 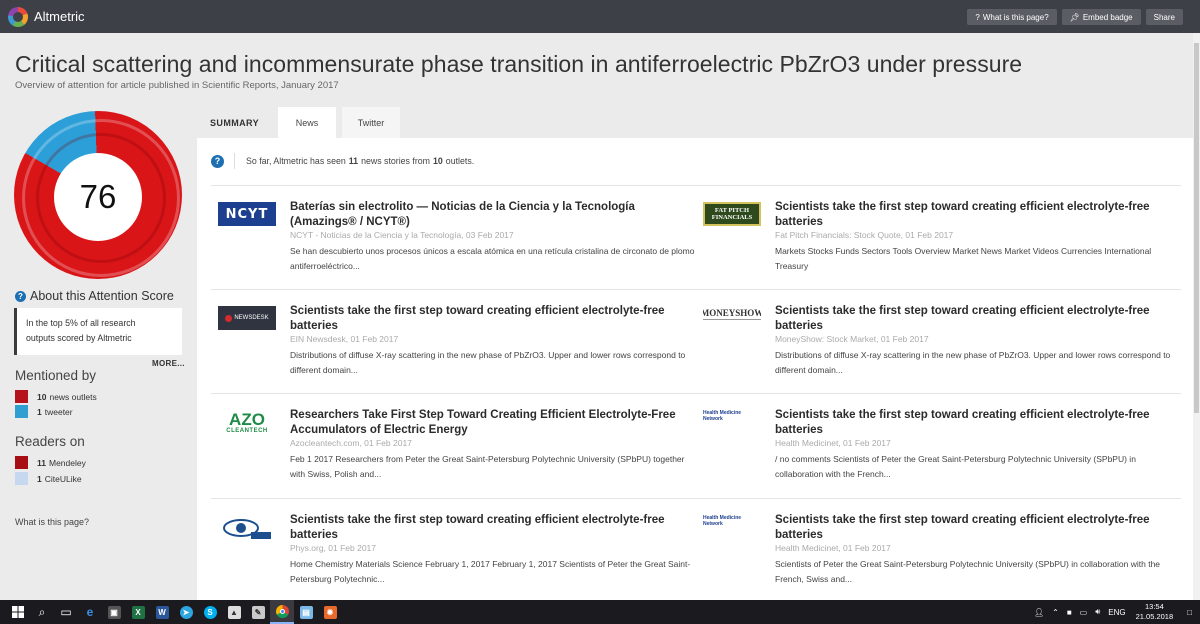 I want to click on news-count: 10, so click(x=42, y=396).